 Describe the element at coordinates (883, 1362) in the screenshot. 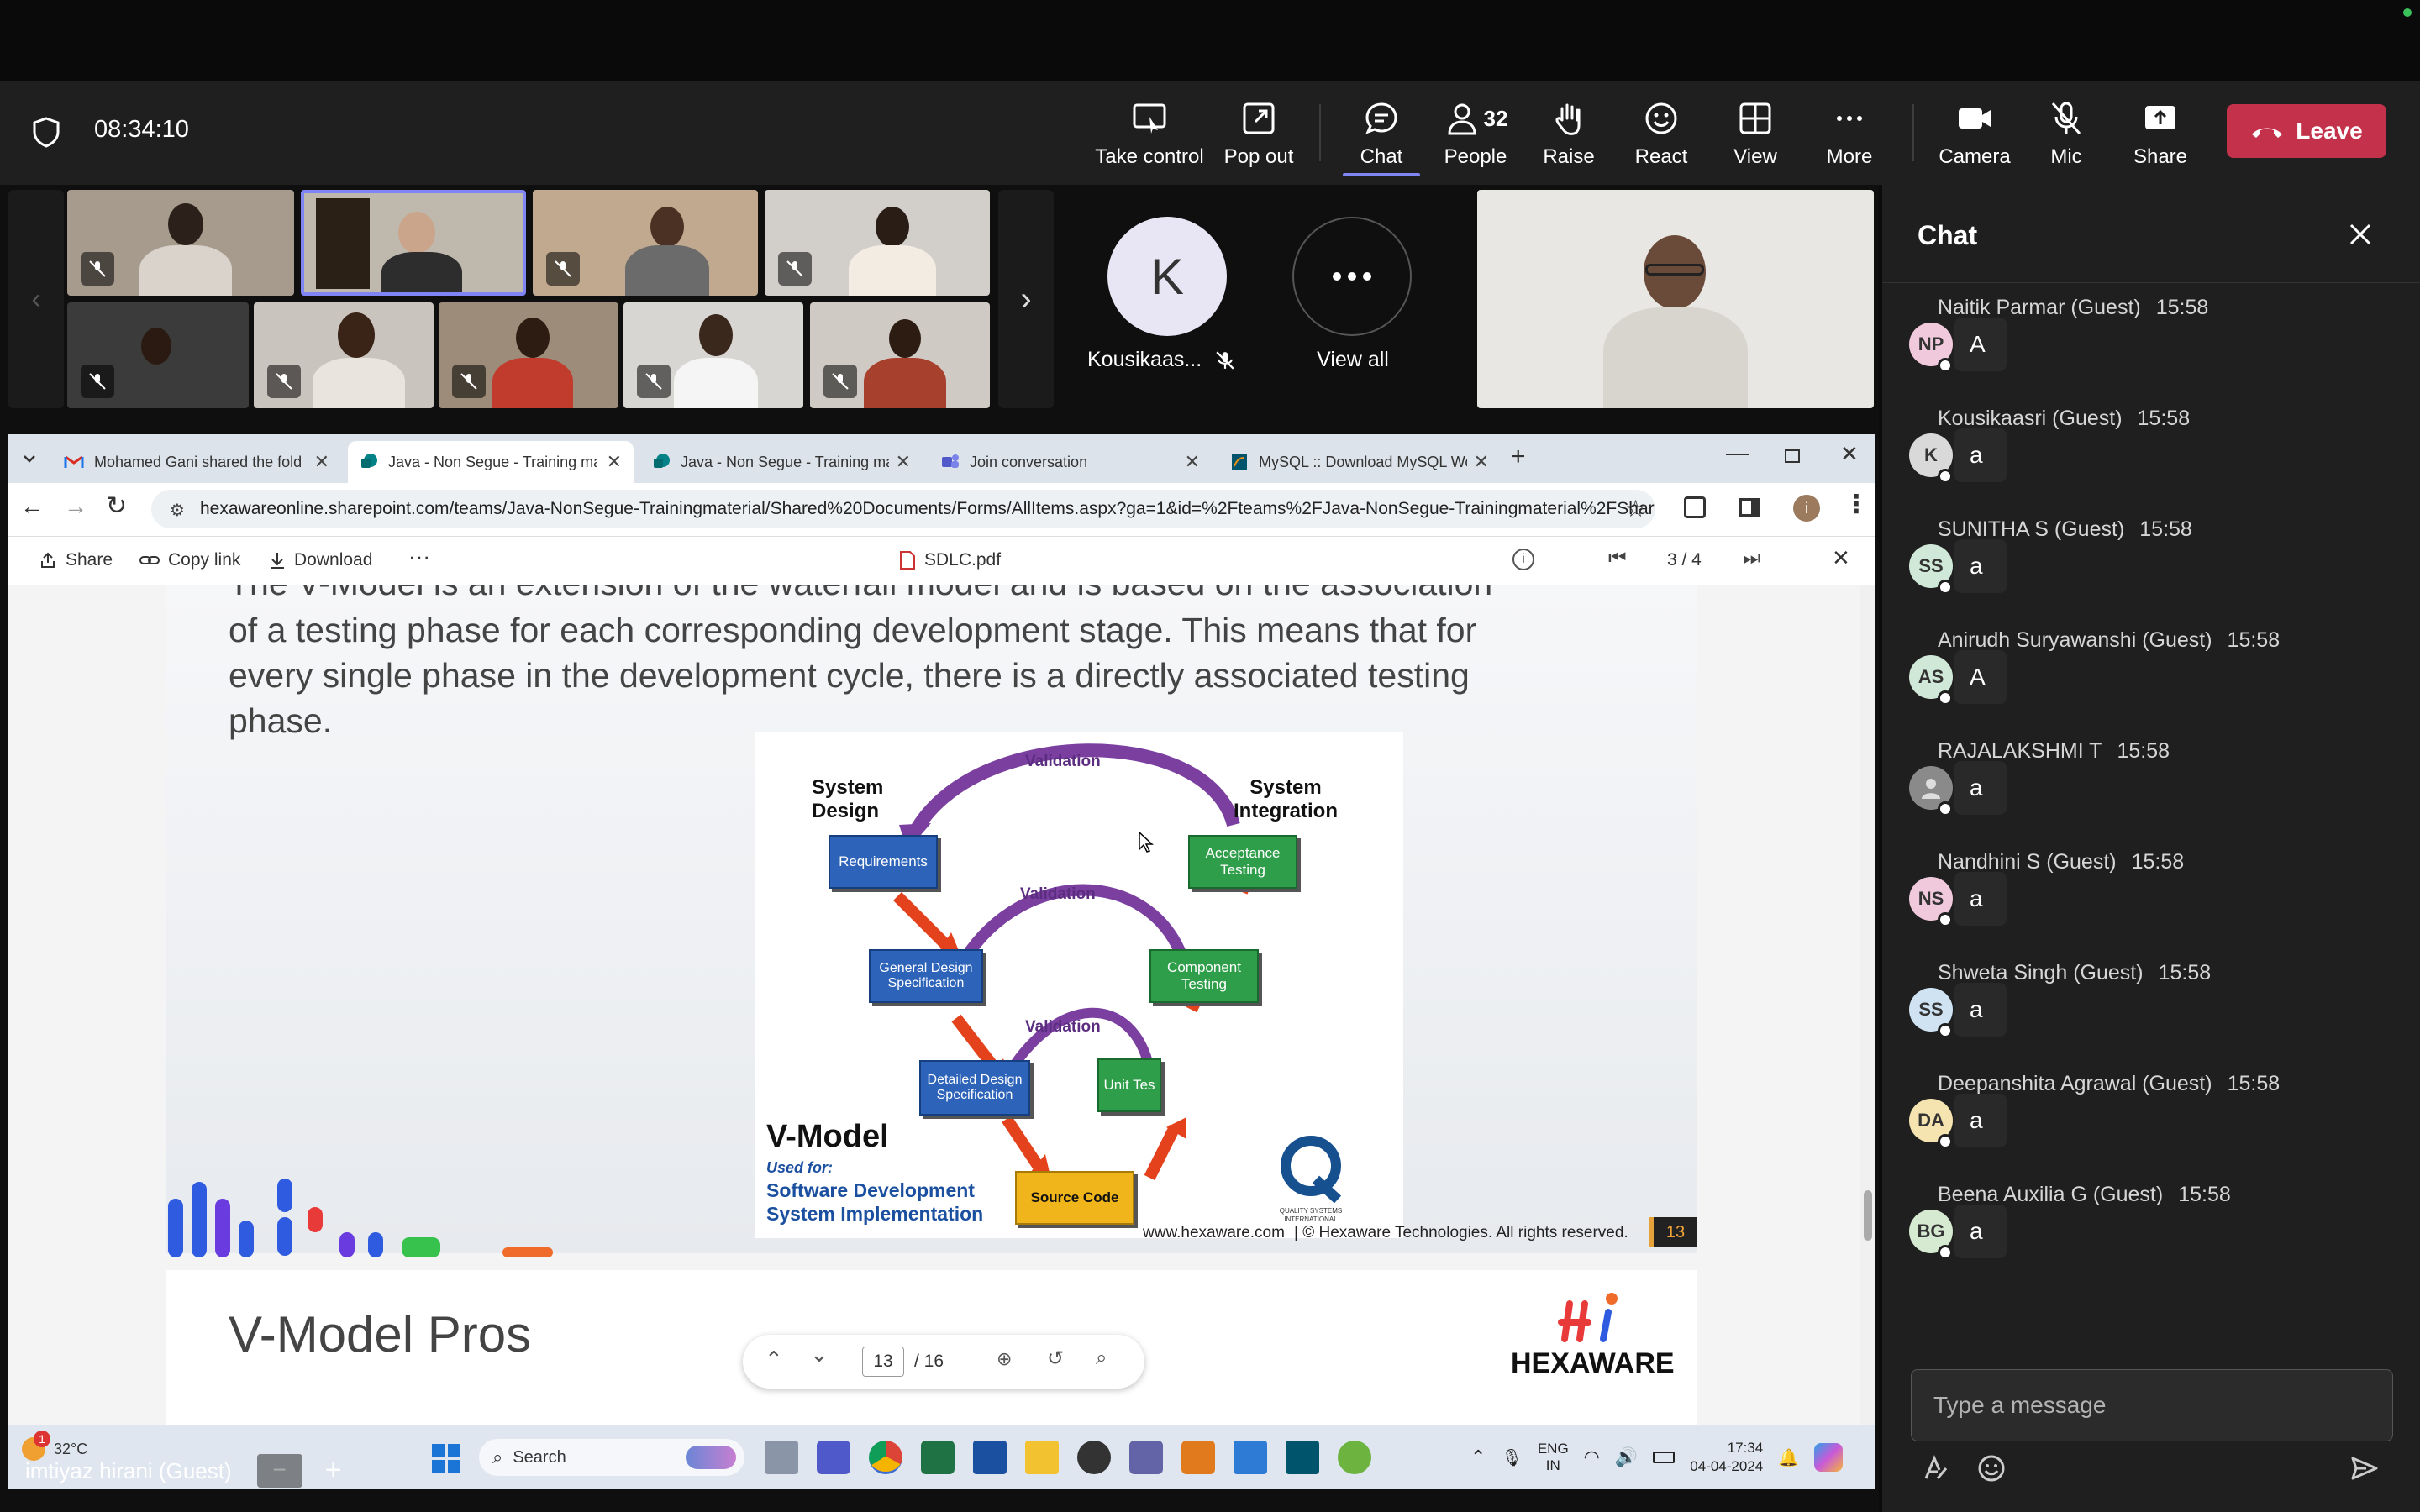

I see `page-number-input: 13` at that location.